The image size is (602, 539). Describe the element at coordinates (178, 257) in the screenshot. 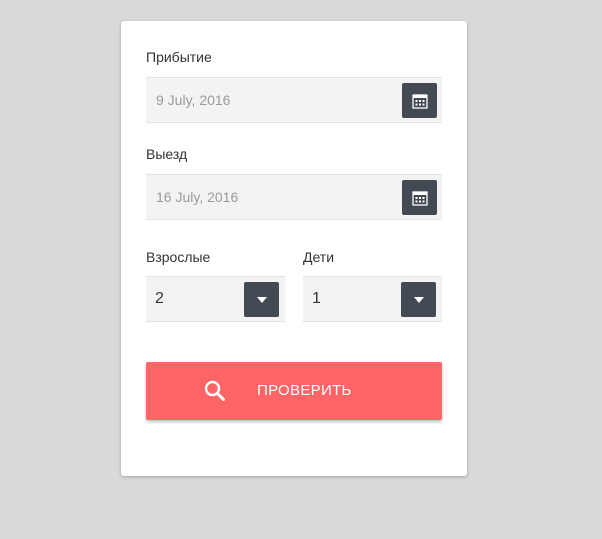

I see `adults-label: Взрослые` at that location.